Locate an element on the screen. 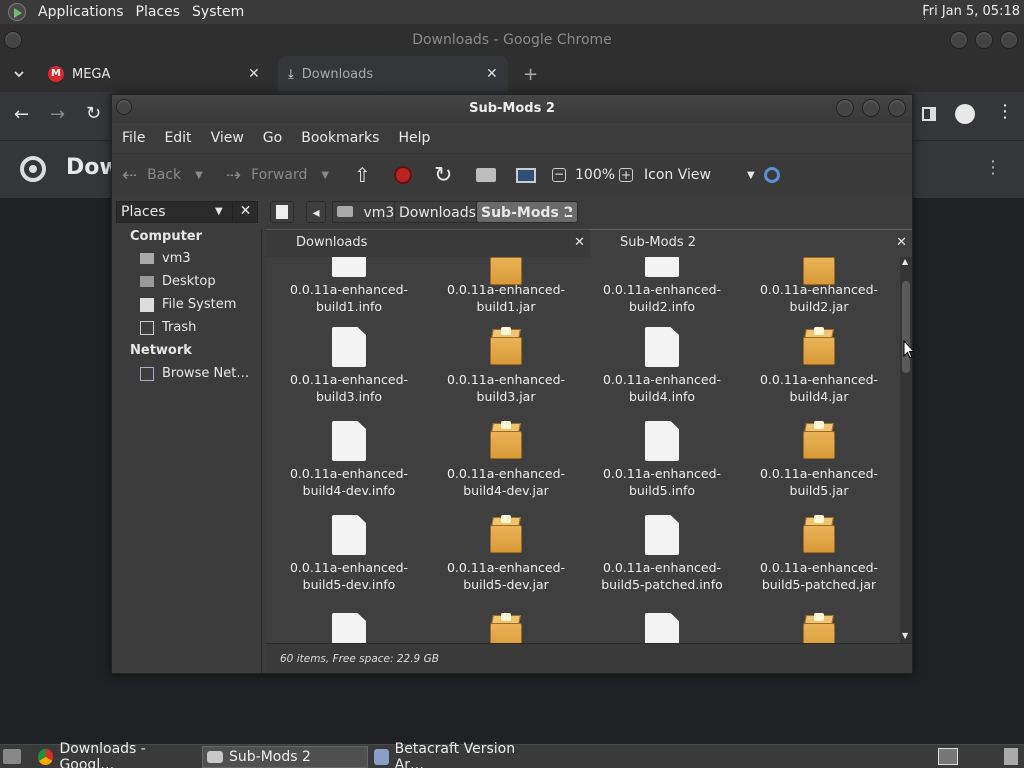  file-item: 0.0.11a-enhanced-build3.info is located at coordinates (349, 366).